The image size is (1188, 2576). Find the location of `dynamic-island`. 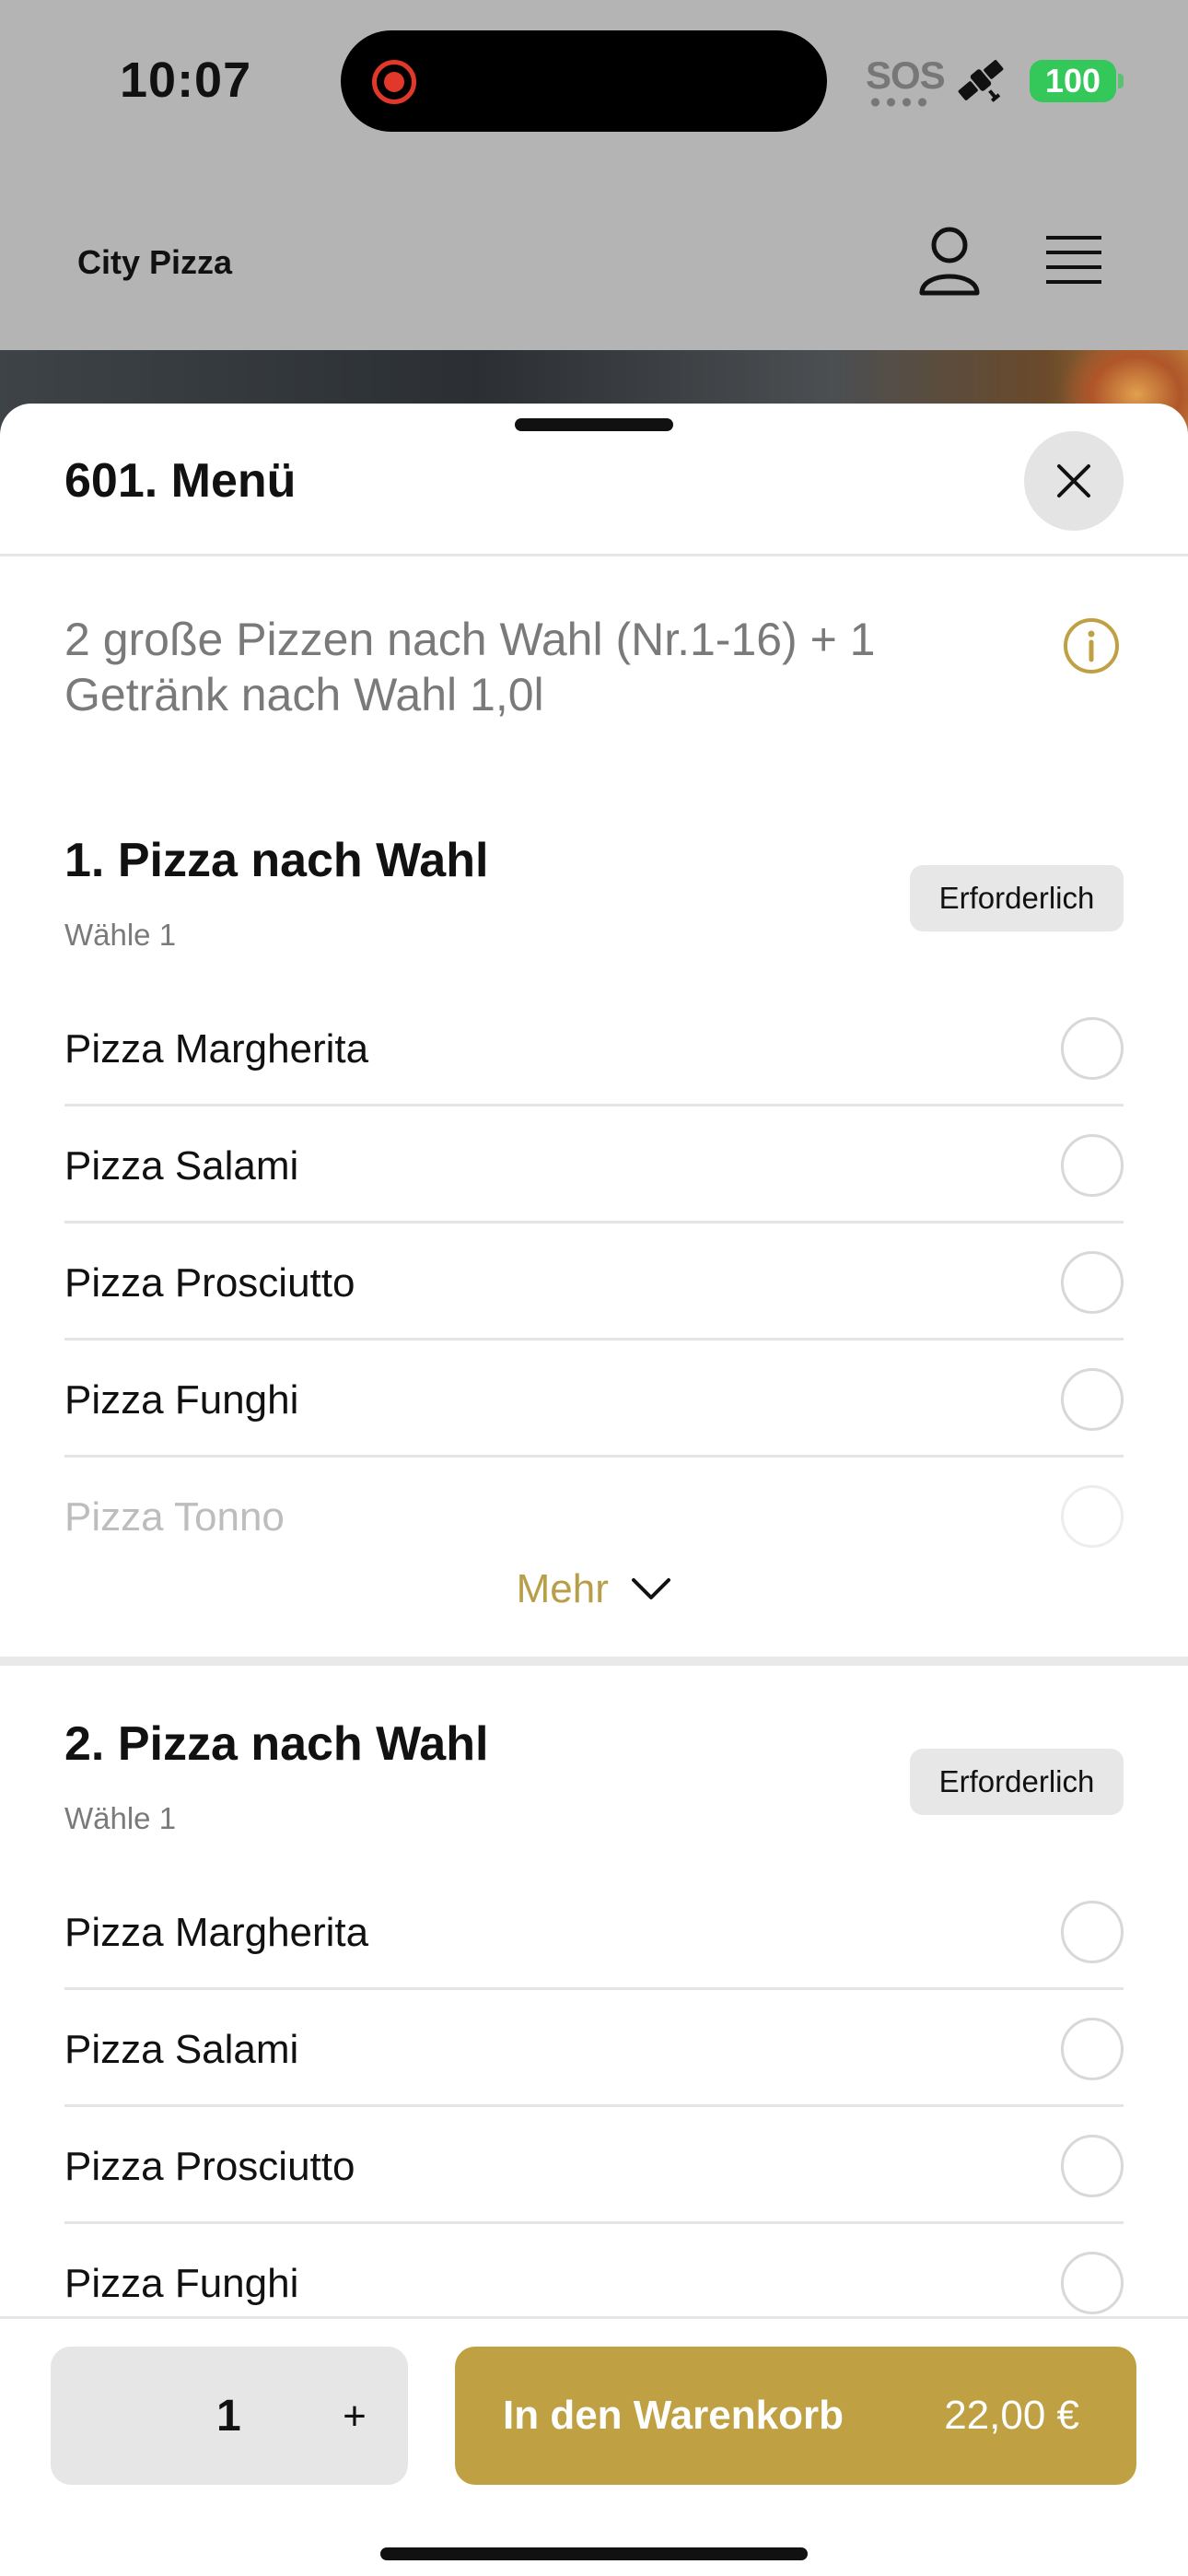

dynamic-island is located at coordinates (584, 81).